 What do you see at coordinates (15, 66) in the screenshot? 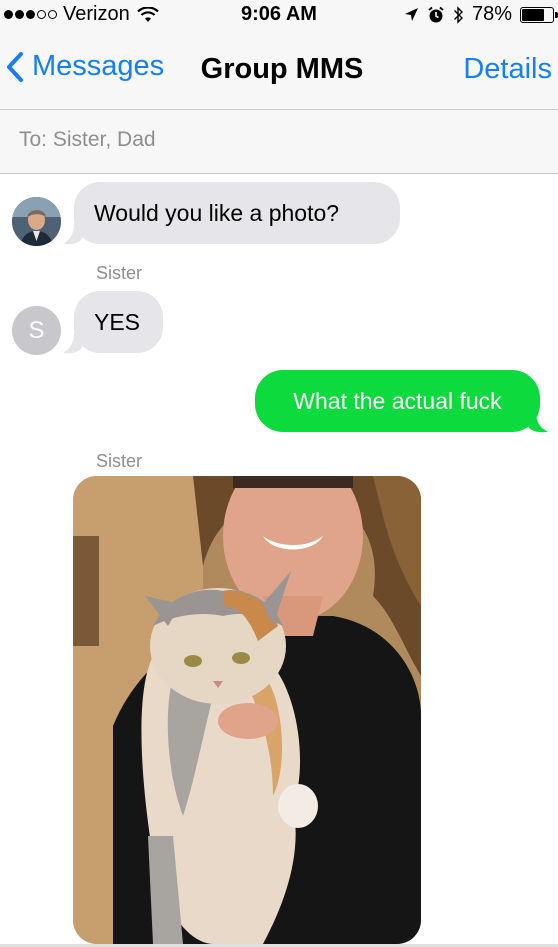
I see `chevron-left-icon` at bounding box center [15, 66].